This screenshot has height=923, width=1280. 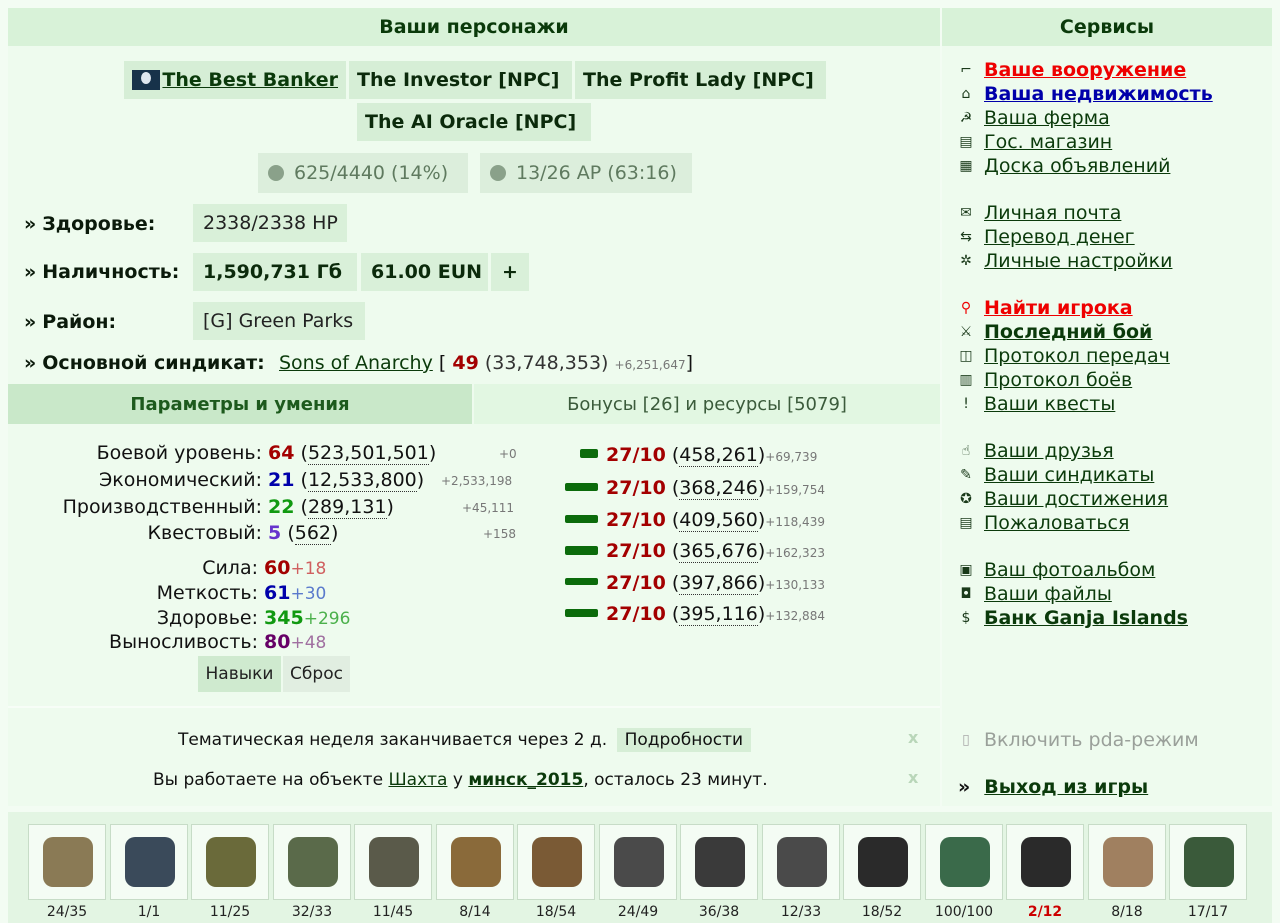 I want to click on night-vision-icon, so click(x=883, y=862).